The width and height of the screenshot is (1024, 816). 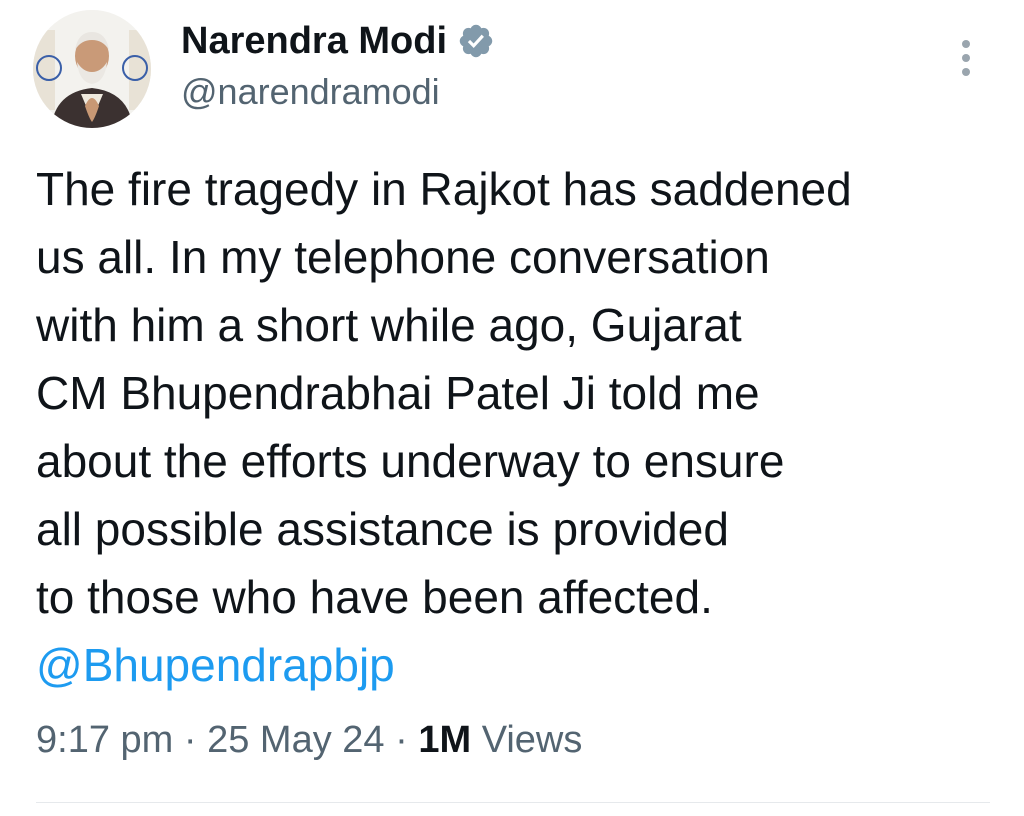 I want to click on views-count: 1M, so click(x=445, y=740).